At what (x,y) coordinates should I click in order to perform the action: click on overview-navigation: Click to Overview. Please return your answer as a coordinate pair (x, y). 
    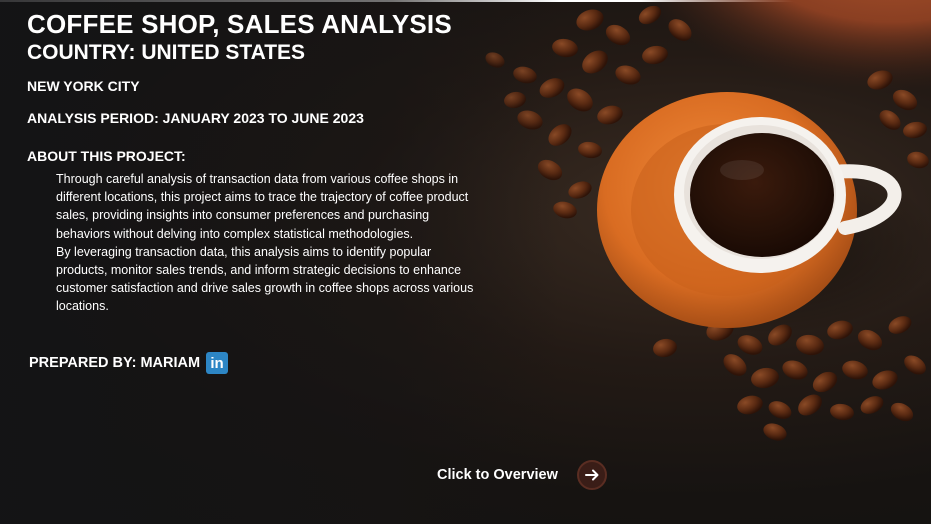
    Looking at the image, I should click on (522, 475).